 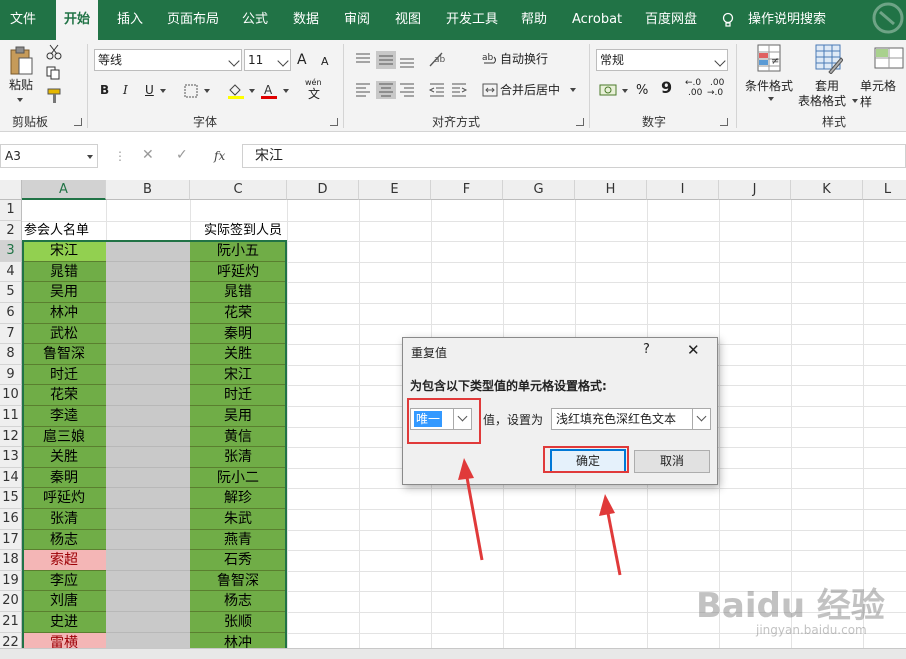 I want to click on column-header-k: K, so click(x=827, y=190).